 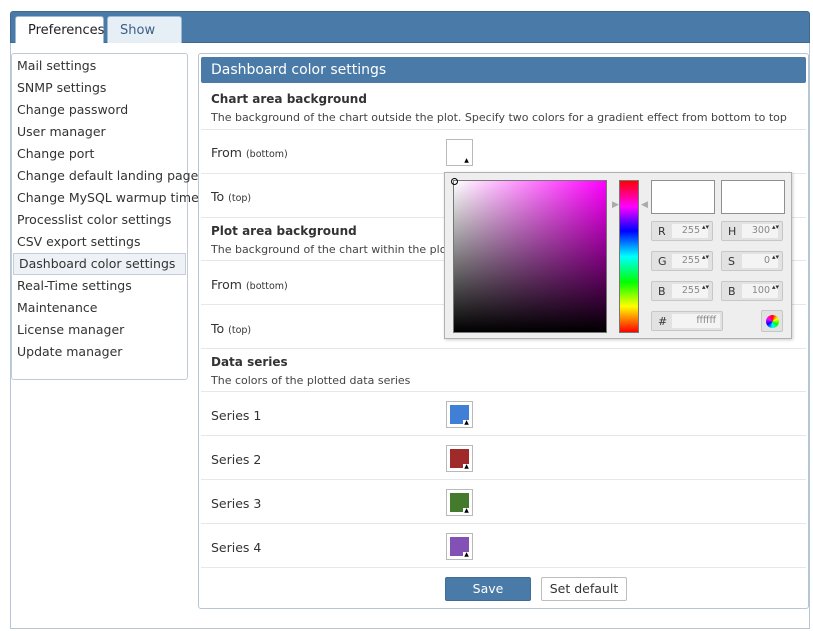 What do you see at coordinates (249, 284) in the screenshot?
I see `plot-area-from-label: From (bottom)` at bounding box center [249, 284].